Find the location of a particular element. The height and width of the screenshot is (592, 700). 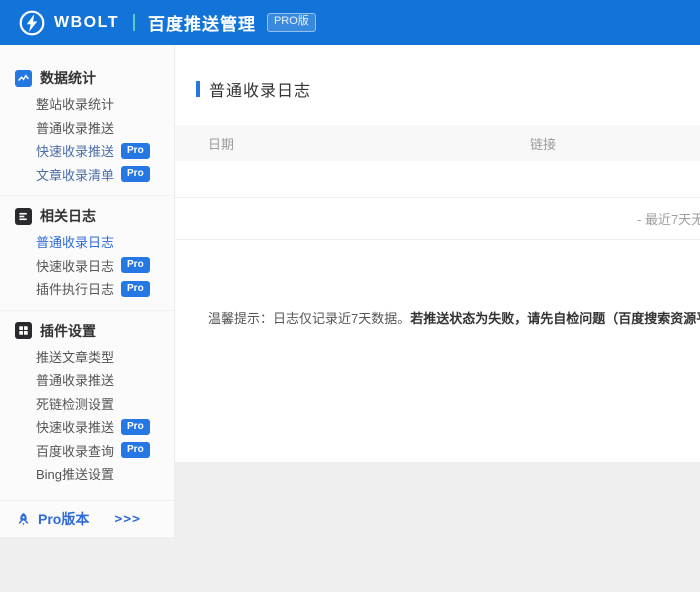

table-row is located at coordinates (437, 179).